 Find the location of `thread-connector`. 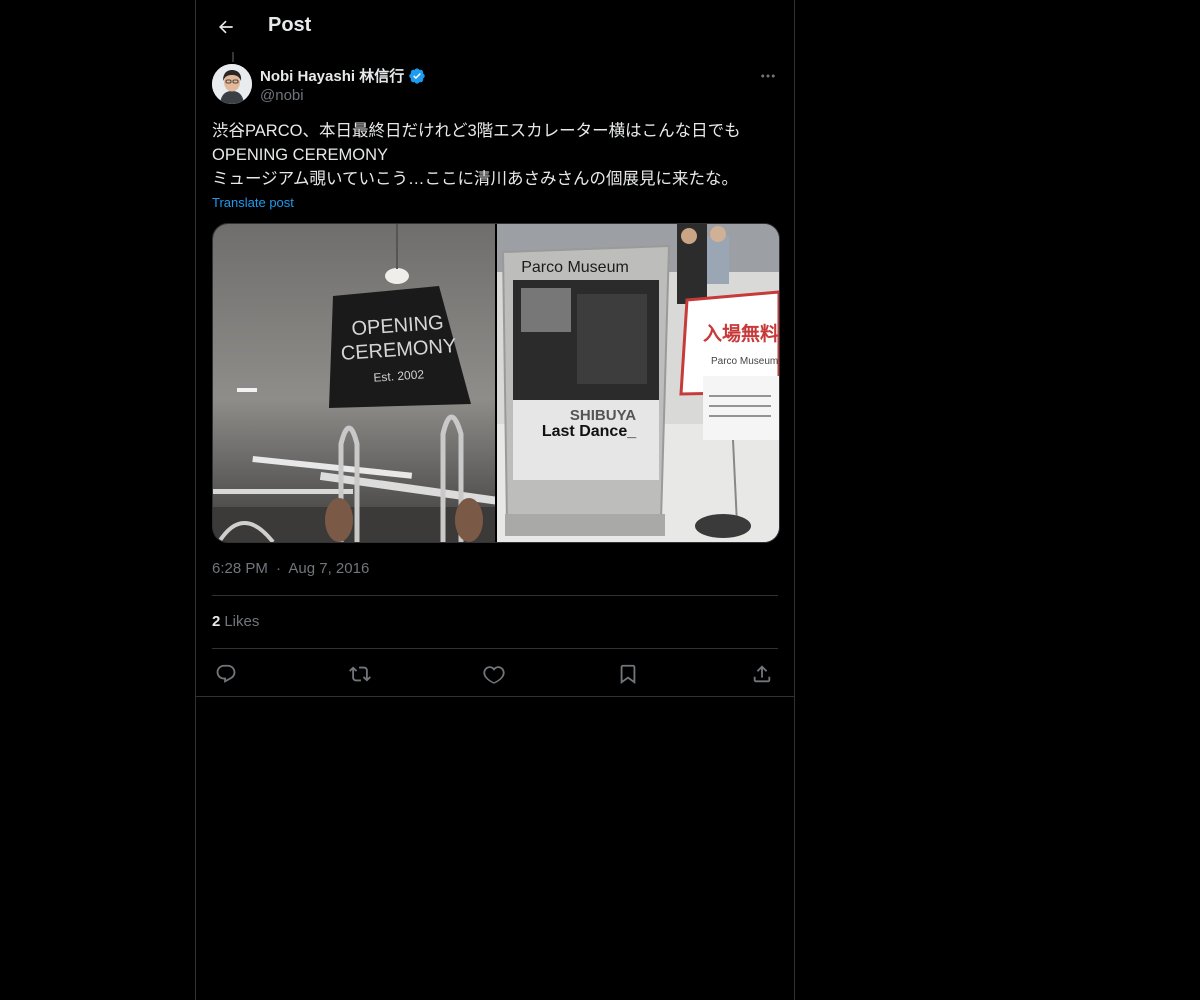

thread-connector is located at coordinates (233, 57).